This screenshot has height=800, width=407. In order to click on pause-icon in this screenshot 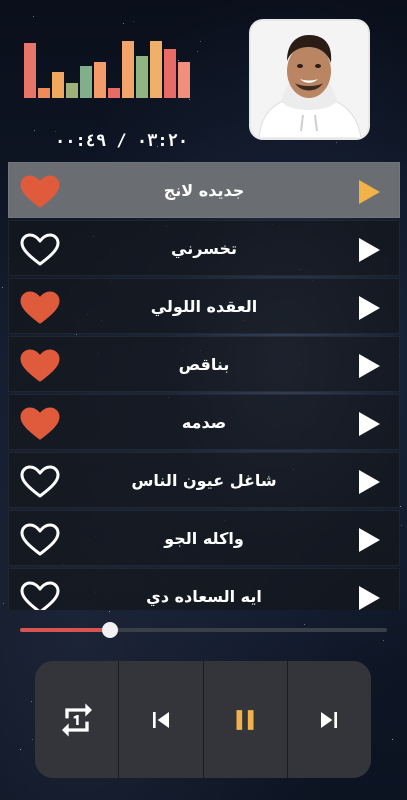, I will do `click(245, 719)`.